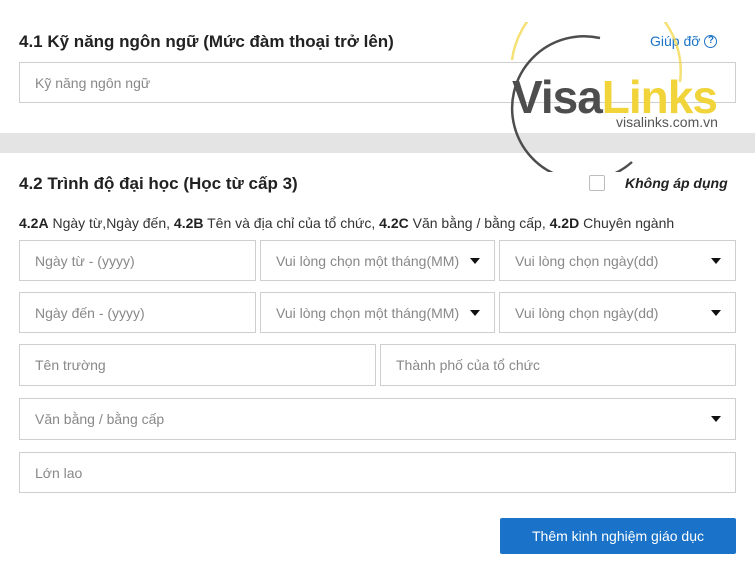  I want to click on help-label: Giúp đỡ, so click(675, 41).